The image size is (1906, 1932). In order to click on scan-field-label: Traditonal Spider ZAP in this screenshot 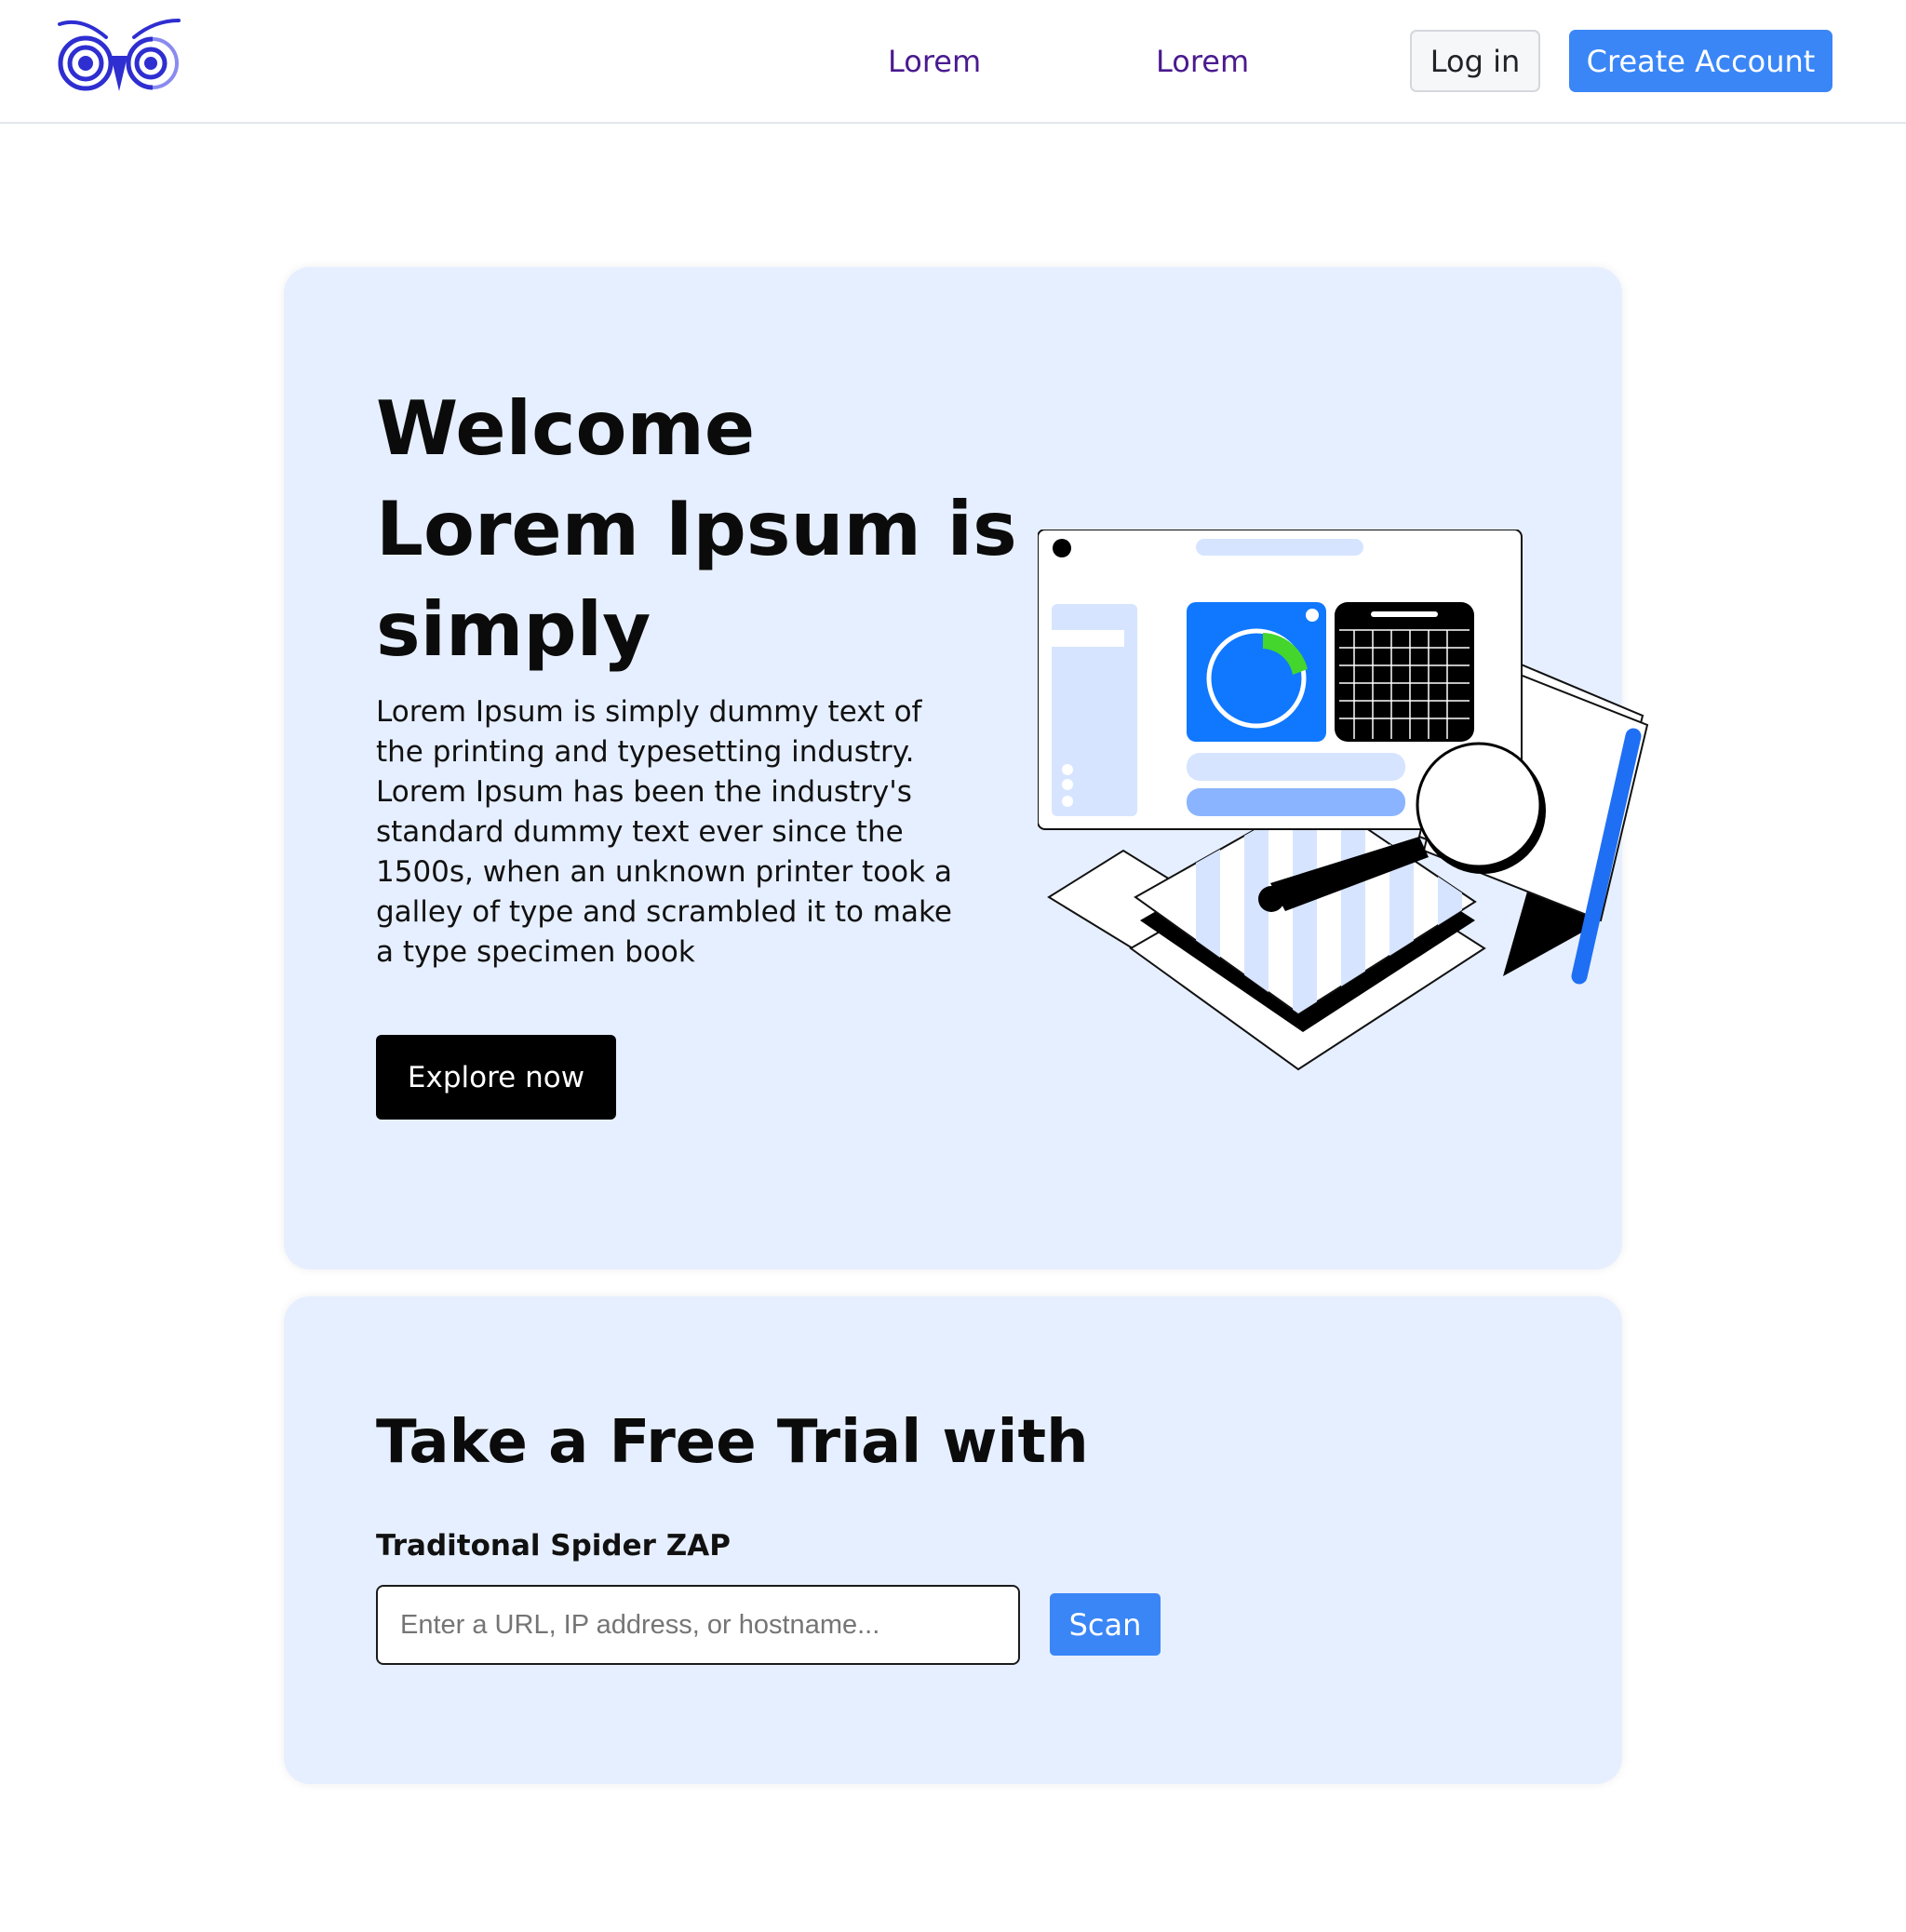, I will do `click(553, 1546)`.